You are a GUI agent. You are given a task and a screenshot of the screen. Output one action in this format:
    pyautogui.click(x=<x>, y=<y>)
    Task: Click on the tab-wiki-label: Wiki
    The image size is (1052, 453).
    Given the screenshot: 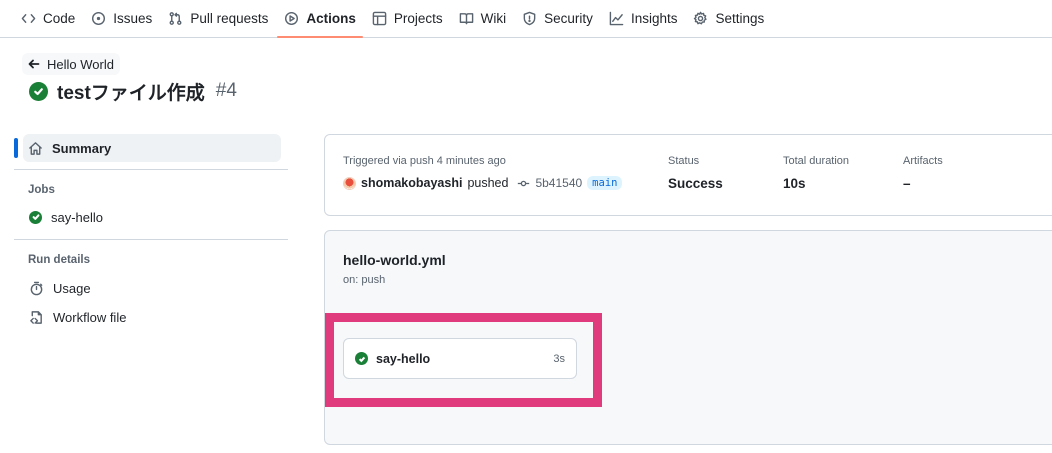 What is the action you would take?
    pyautogui.click(x=493, y=18)
    